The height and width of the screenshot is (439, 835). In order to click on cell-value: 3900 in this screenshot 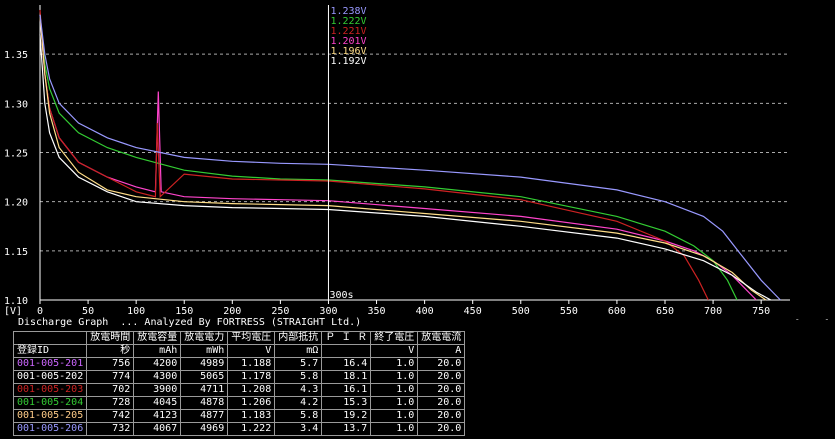, I will do `click(157, 390)`.